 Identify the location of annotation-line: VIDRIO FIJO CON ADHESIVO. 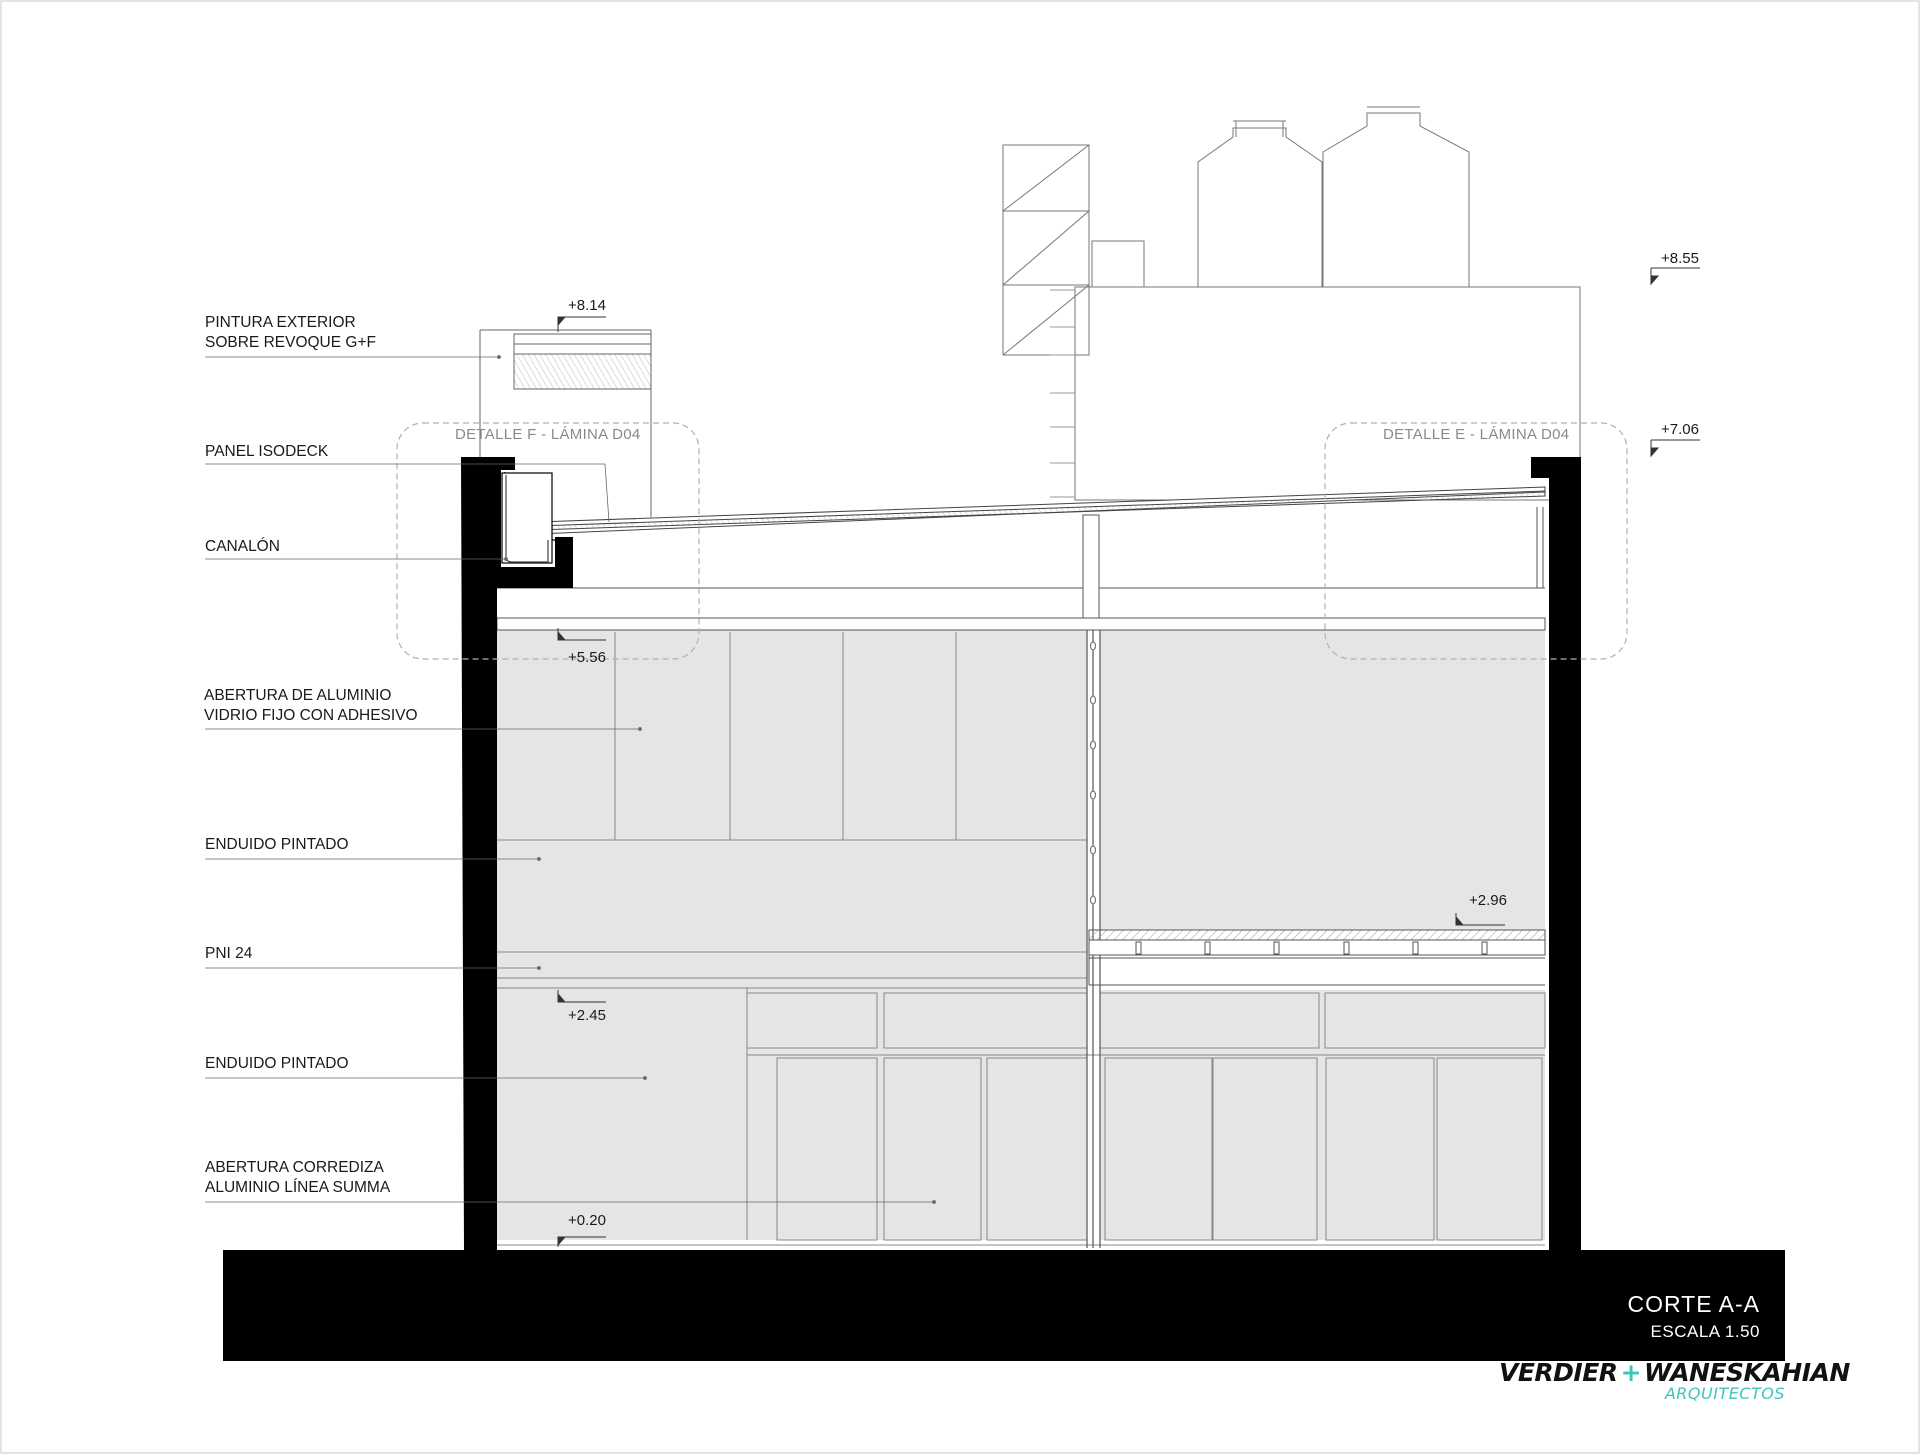
(311, 715).